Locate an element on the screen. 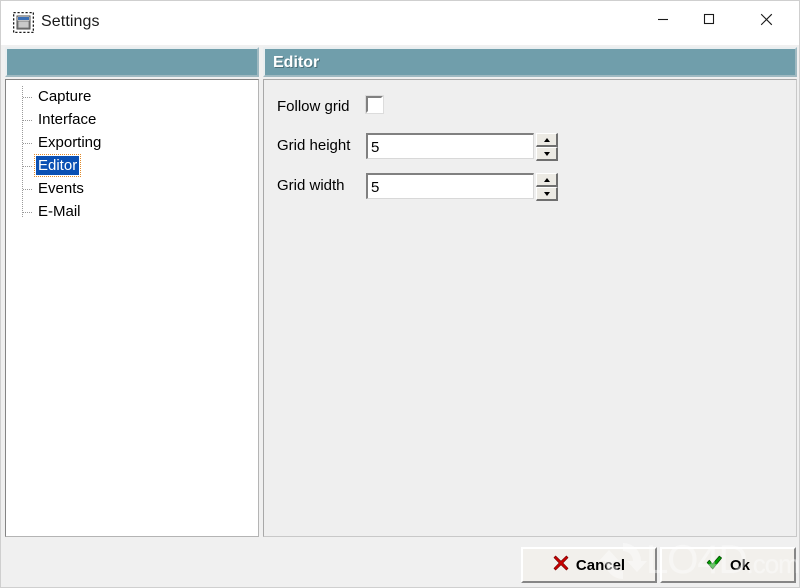 This screenshot has width=800, height=588. grid-width-input is located at coordinates (450, 186).